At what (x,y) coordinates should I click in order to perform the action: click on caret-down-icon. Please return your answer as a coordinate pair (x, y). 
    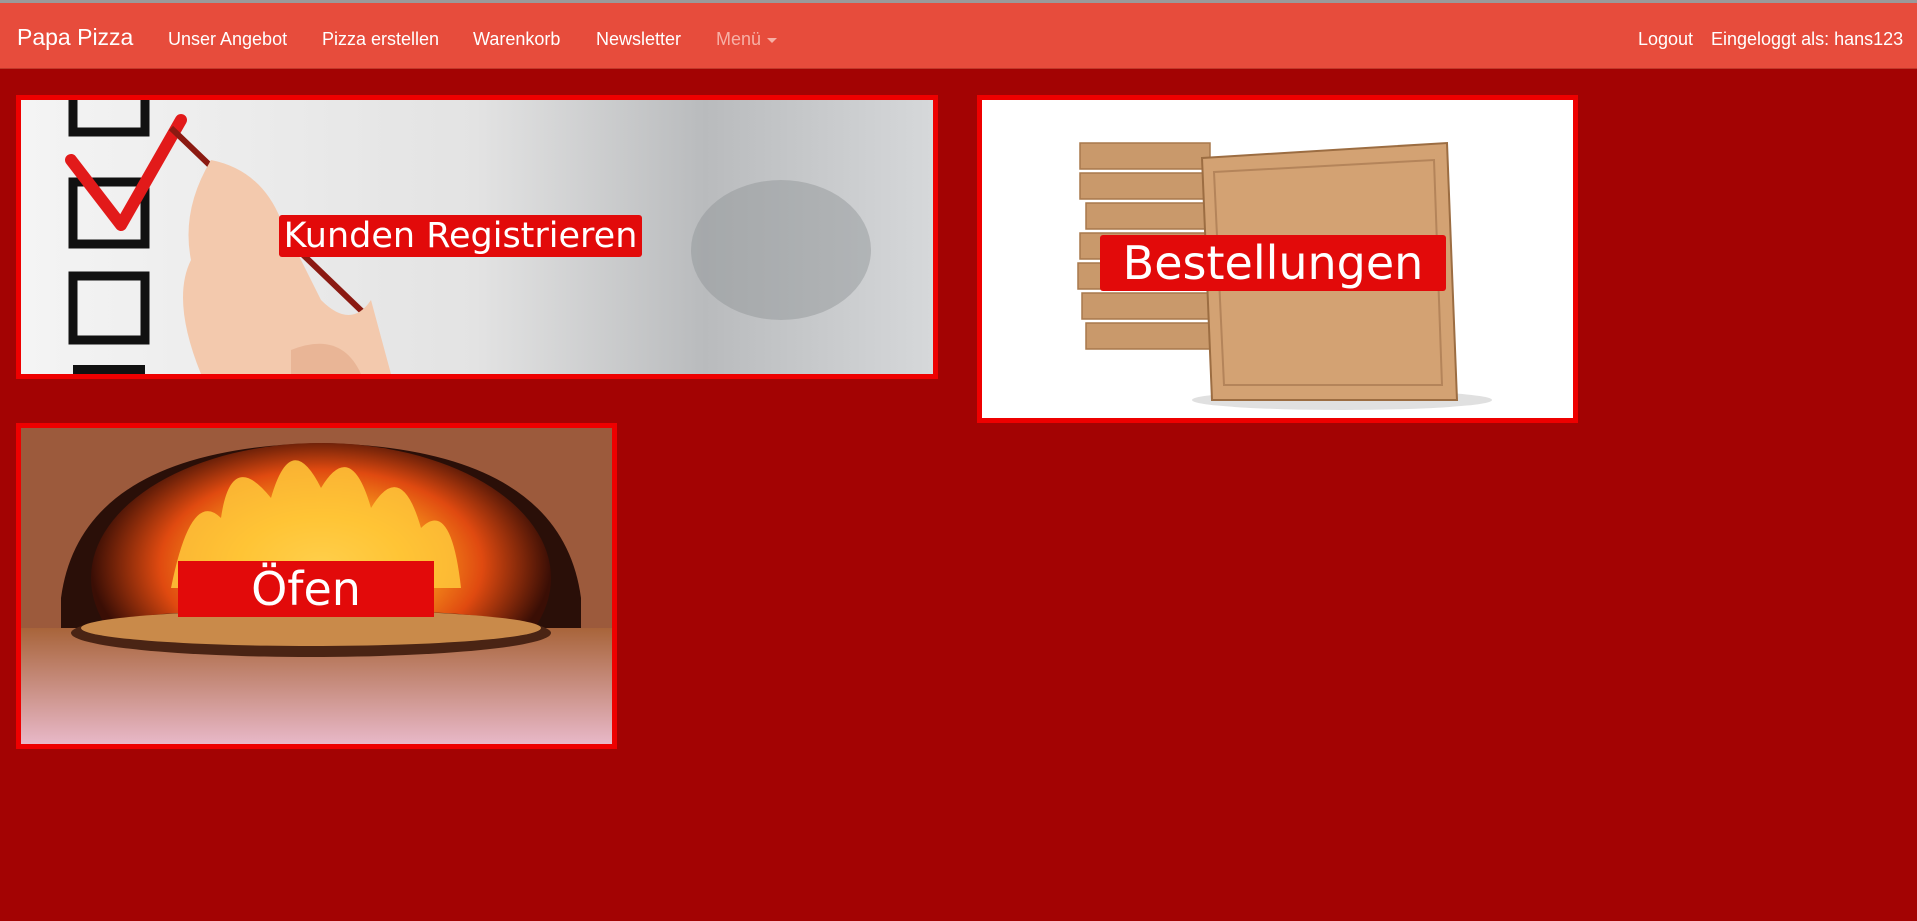
    Looking at the image, I should click on (772, 40).